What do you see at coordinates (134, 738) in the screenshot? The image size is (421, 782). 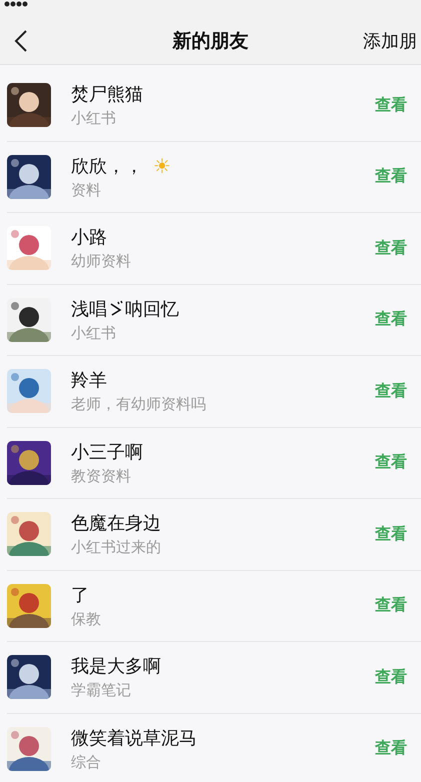 I see `friend-name: 微笑着说草泥马` at bounding box center [134, 738].